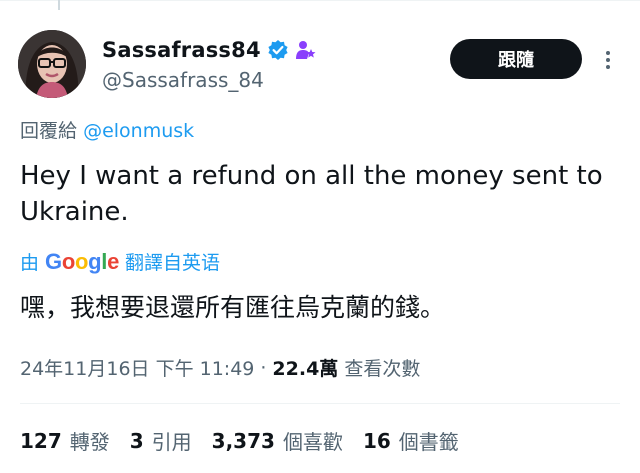  I want to click on verified-badge-icon, so click(278, 50).